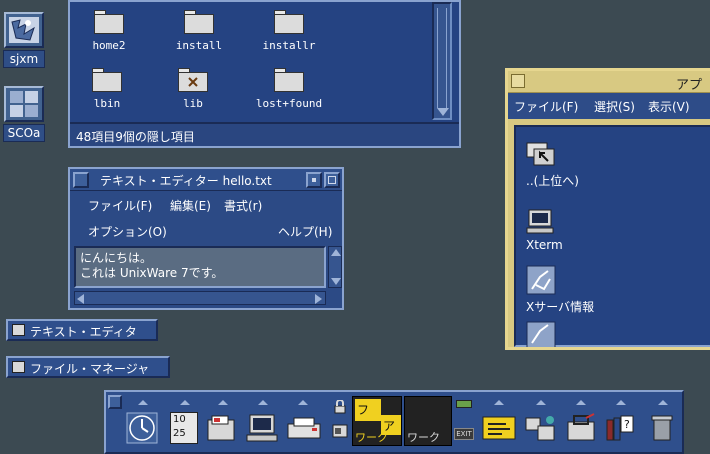  I want to click on menu-help: ヘルプ(H), so click(305, 231).